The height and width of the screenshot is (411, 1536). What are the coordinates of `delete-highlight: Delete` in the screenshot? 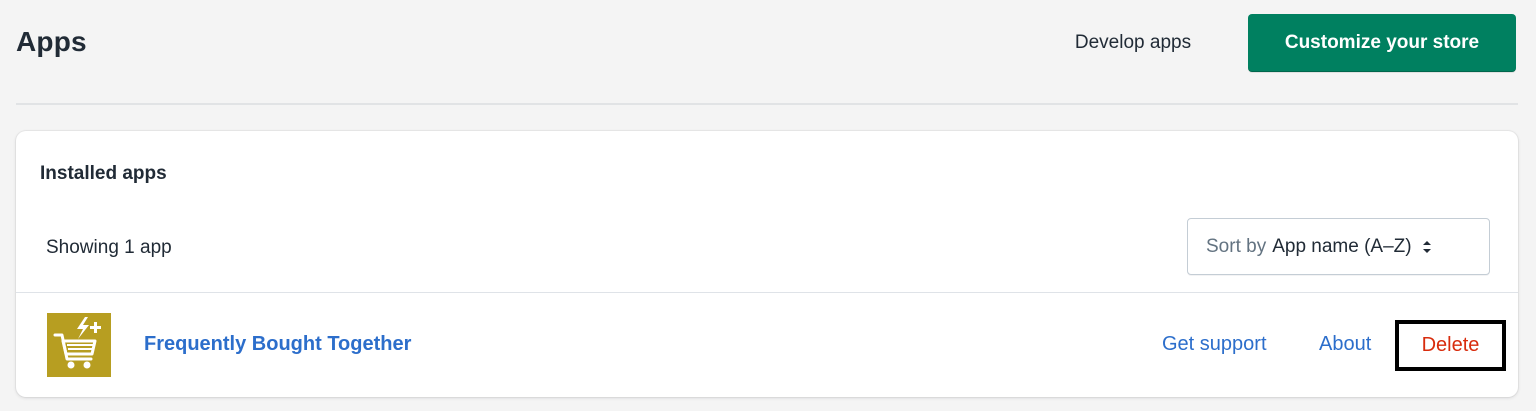 It's located at (1450, 345).